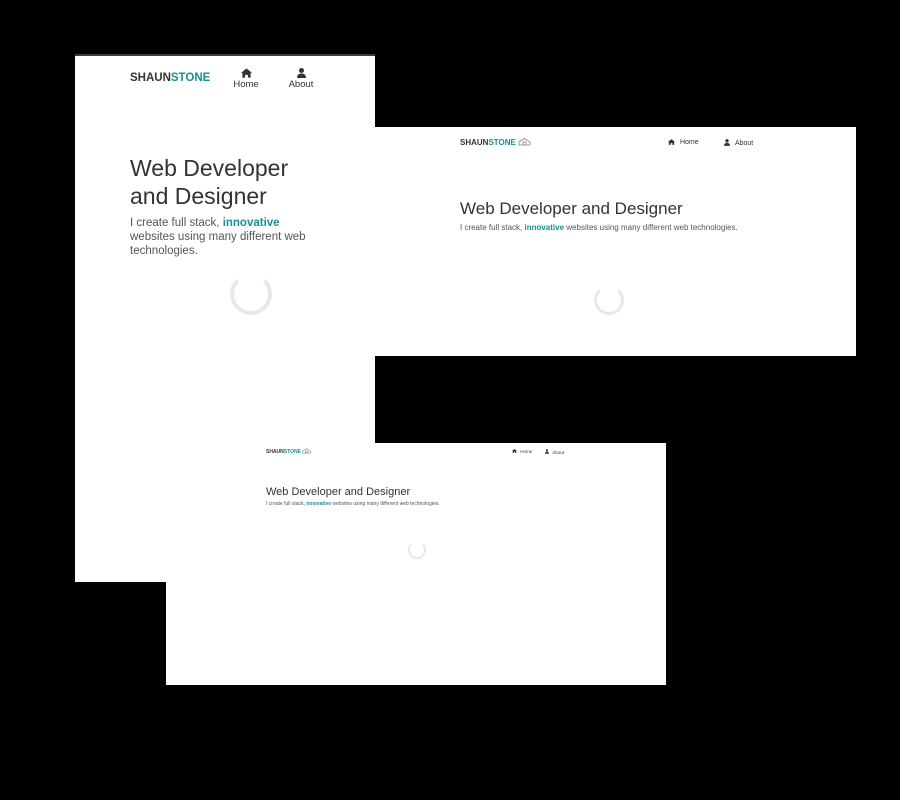 Image resolution: width=900 pixels, height=800 pixels. Describe the element at coordinates (209, 168) in the screenshot. I see `hero-title-line1: Web Developer` at that location.